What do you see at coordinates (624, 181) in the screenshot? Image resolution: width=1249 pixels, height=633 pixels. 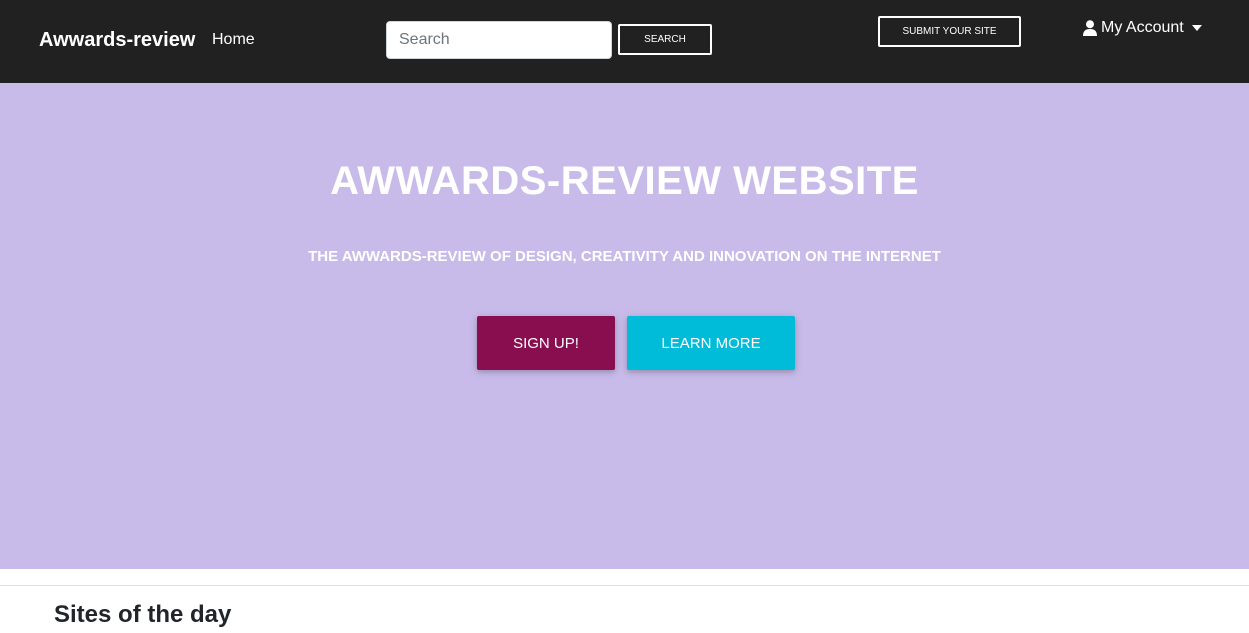 I see `hero-title: AWWARDS-REVIEW WEBSITE` at bounding box center [624, 181].